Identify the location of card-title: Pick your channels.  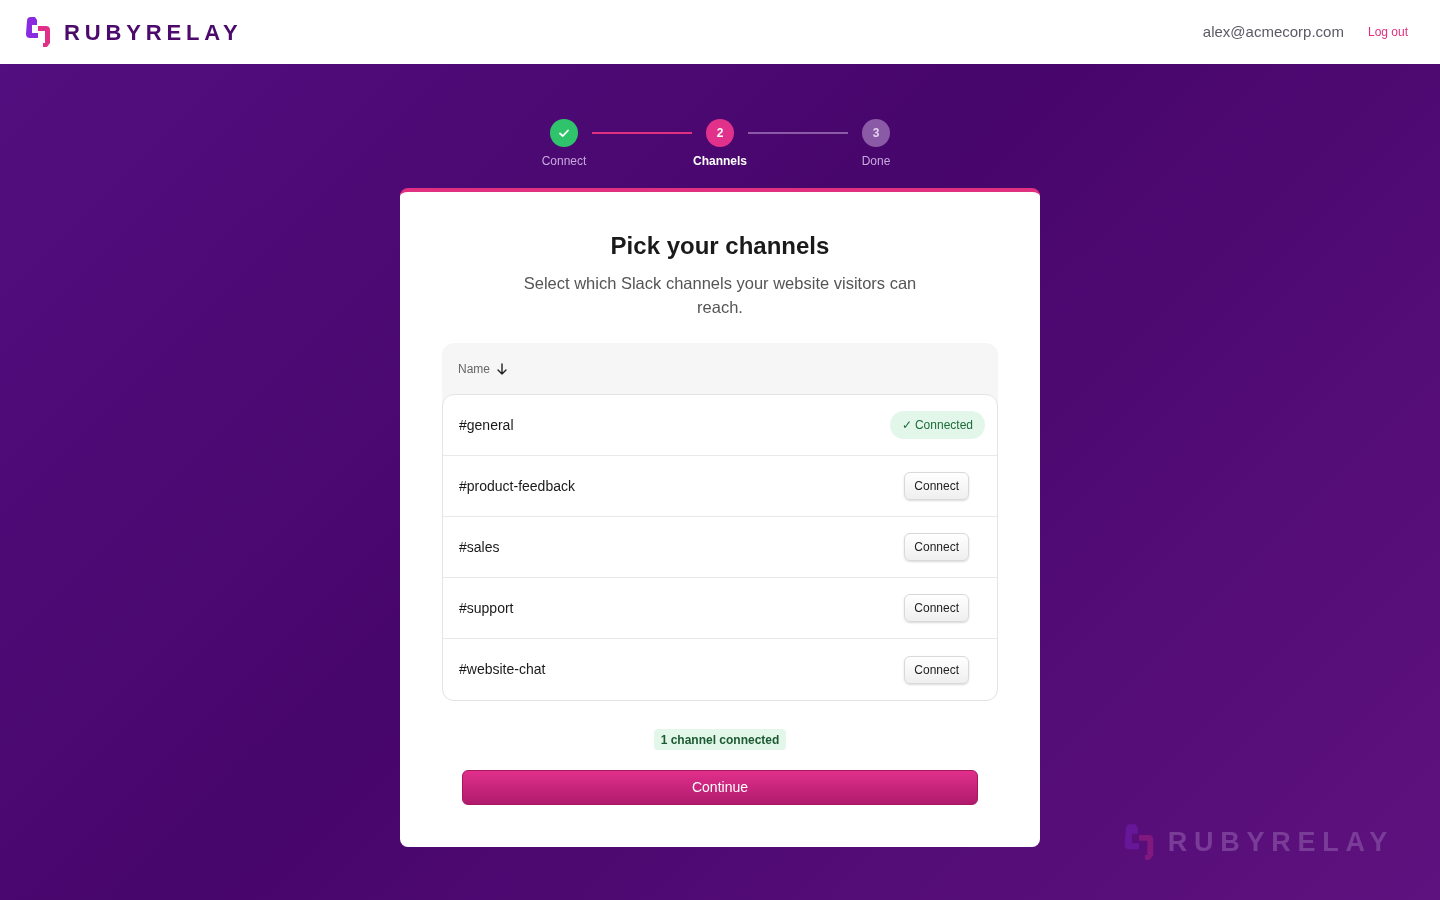
(720, 246).